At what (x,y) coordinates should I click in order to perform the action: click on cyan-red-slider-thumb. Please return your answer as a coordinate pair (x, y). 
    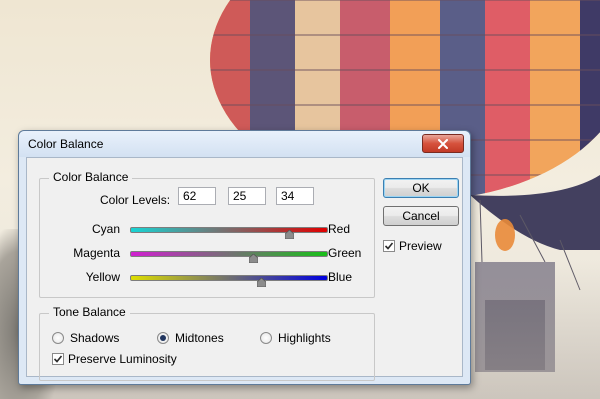
    Looking at the image, I should click on (289, 234).